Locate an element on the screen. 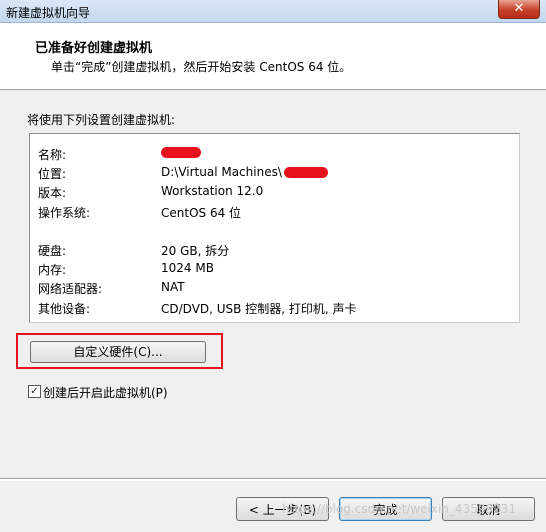 The width and height of the screenshot is (546, 532). summary-key: 位置: is located at coordinates (52, 174).